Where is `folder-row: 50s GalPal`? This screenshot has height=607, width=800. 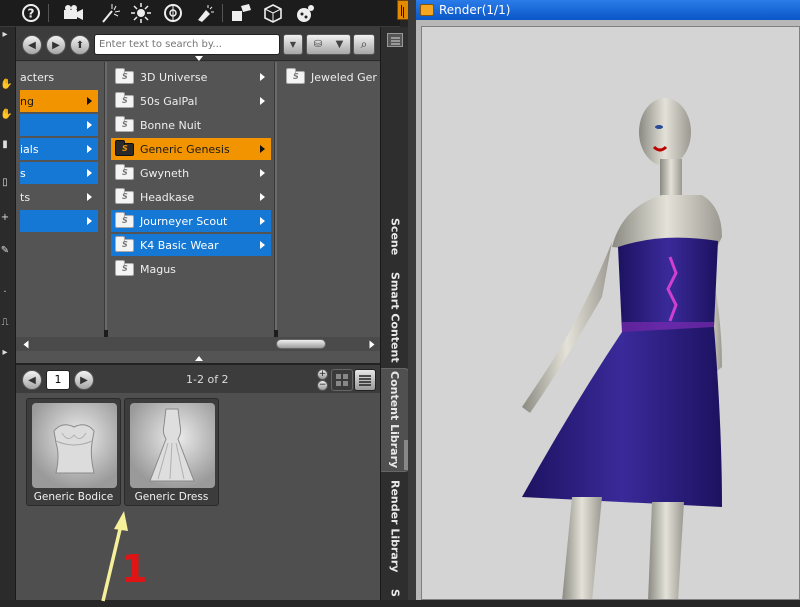 folder-row: 50s GalPal is located at coordinates (191, 101).